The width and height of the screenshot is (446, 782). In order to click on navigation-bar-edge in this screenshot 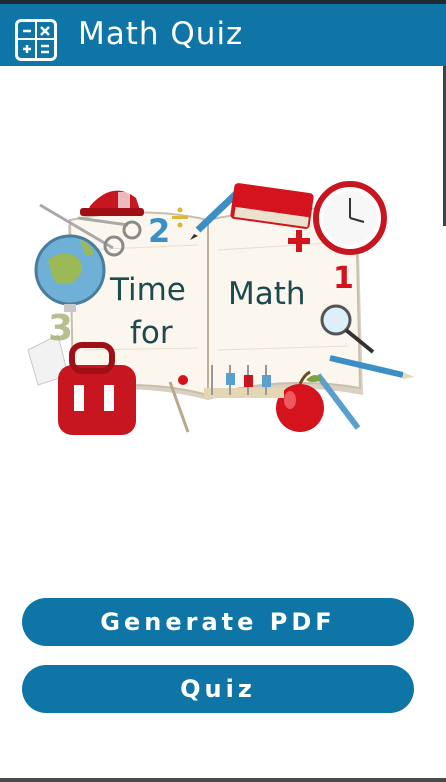, I will do `click(223, 780)`.